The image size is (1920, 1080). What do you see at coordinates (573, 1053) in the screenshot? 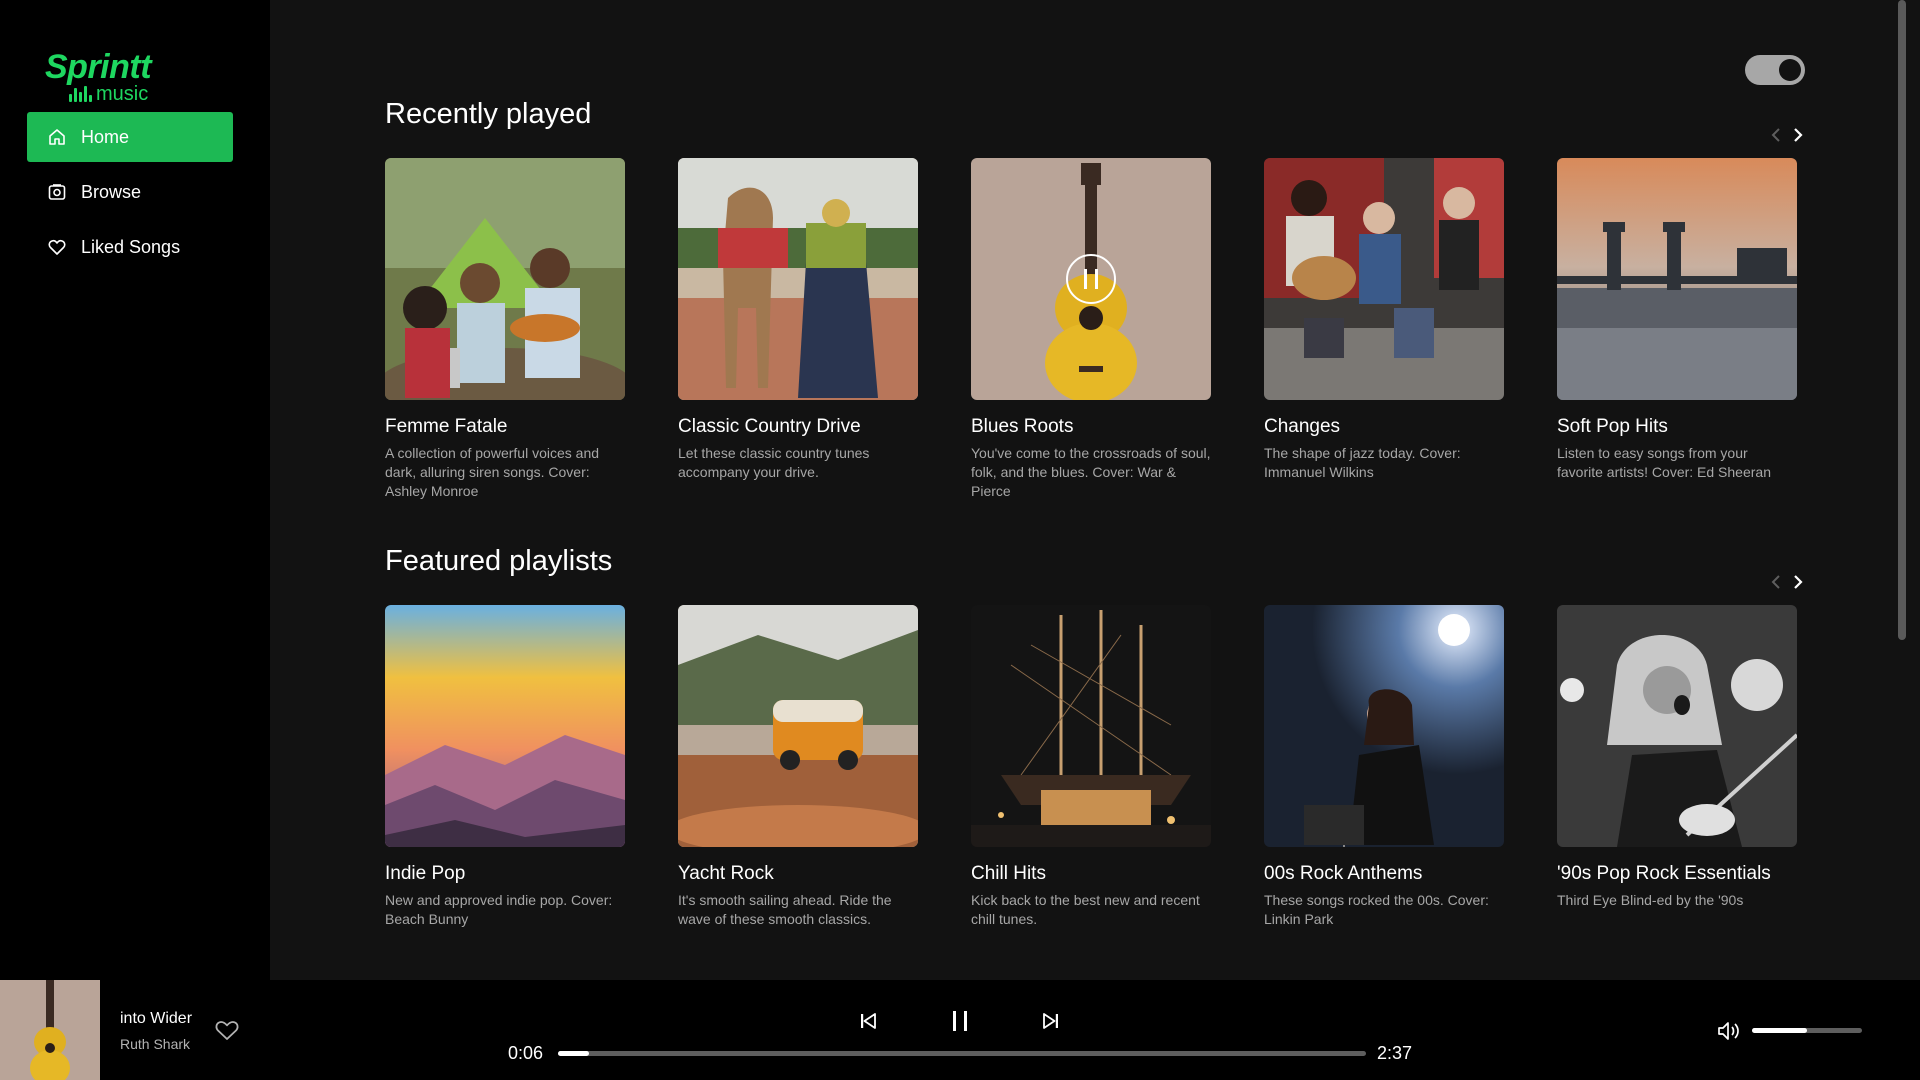
I see `progress-fill` at bounding box center [573, 1053].